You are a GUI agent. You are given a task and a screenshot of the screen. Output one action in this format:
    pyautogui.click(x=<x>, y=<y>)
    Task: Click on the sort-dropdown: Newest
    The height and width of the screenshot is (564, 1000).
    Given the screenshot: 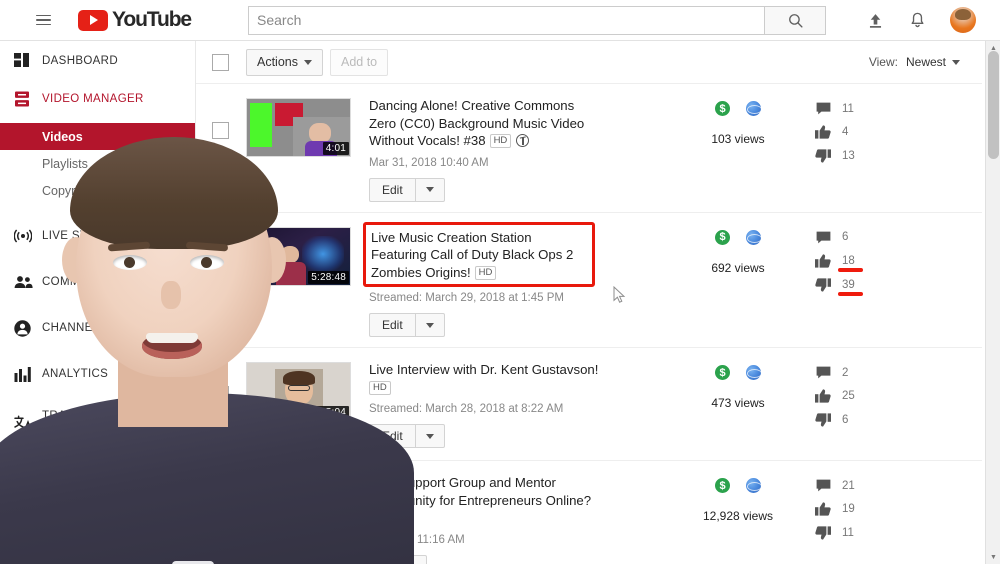 What is the action you would take?
    pyautogui.click(x=933, y=62)
    